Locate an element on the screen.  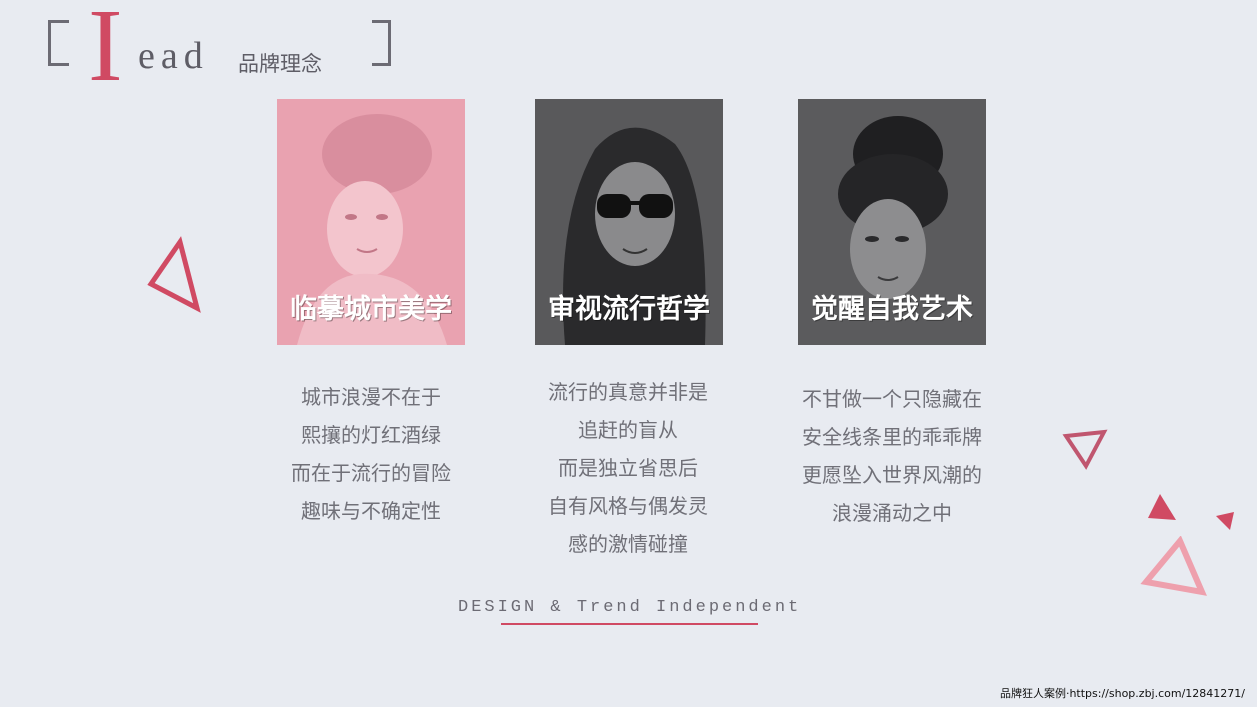
card-label-2: 审视流行哲学 is located at coordinates (629, 309).